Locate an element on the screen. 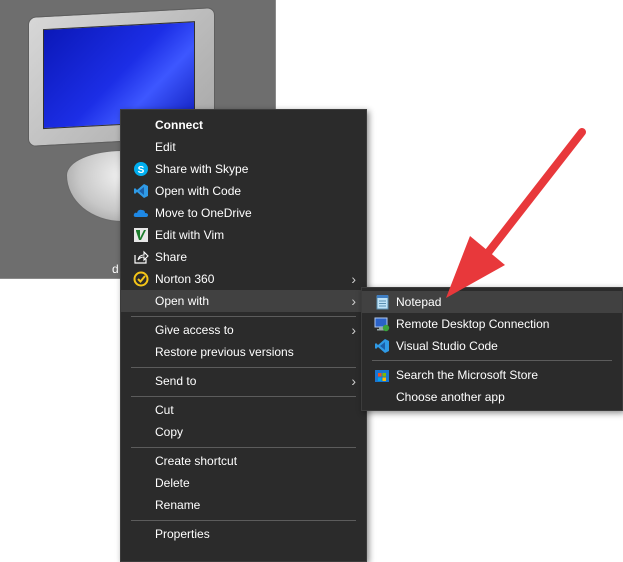  menu-item-connect: Connect is located at coordinates (243, 125).